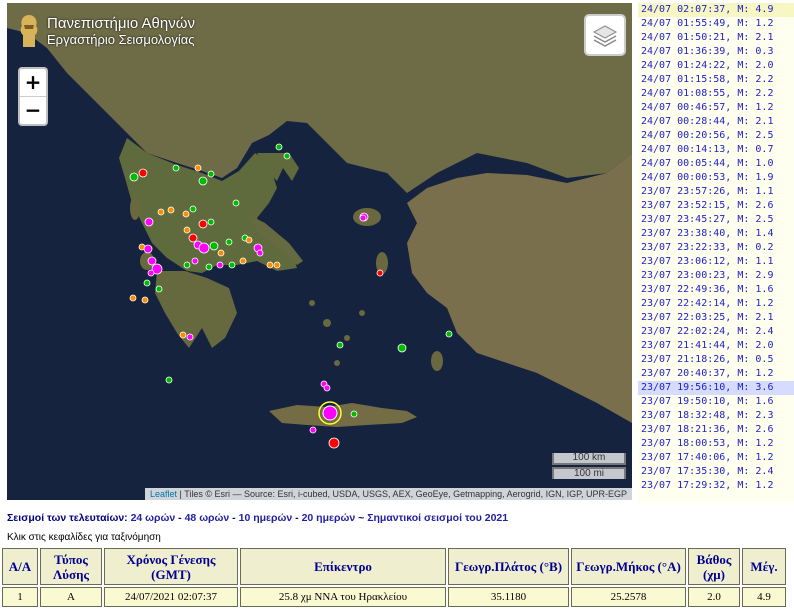  What do you see at coordinates (716, 80) in the screenshot?
I see `quake-list-item: 24/07 01:15:58, M: 2.2` at bounding box center [716, 80].